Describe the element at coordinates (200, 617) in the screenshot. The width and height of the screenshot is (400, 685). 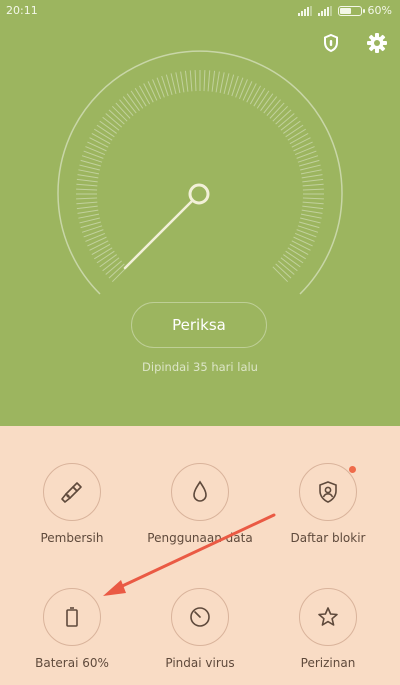
I see `radar-icon` at that location.